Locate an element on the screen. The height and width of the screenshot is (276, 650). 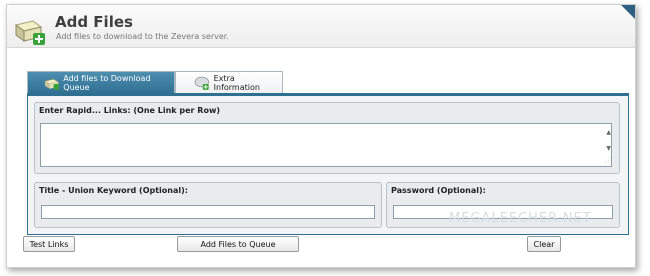
add-files-icon is located at coordinates (29, 32).